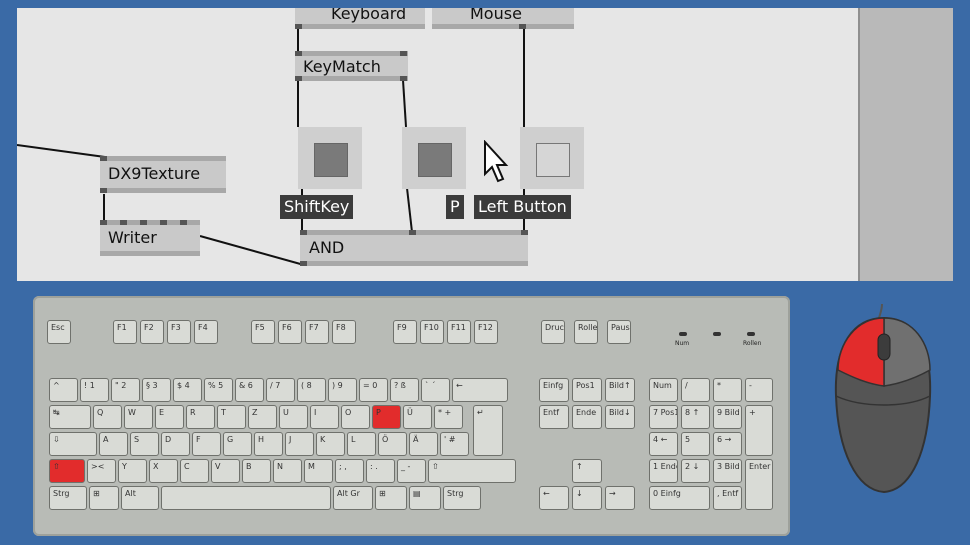 The height and width of the screenshot is (545, 970). Describe the element at coordinates (156, 390) in the screenshot. I see `keyboard-key: § 3` at that location.